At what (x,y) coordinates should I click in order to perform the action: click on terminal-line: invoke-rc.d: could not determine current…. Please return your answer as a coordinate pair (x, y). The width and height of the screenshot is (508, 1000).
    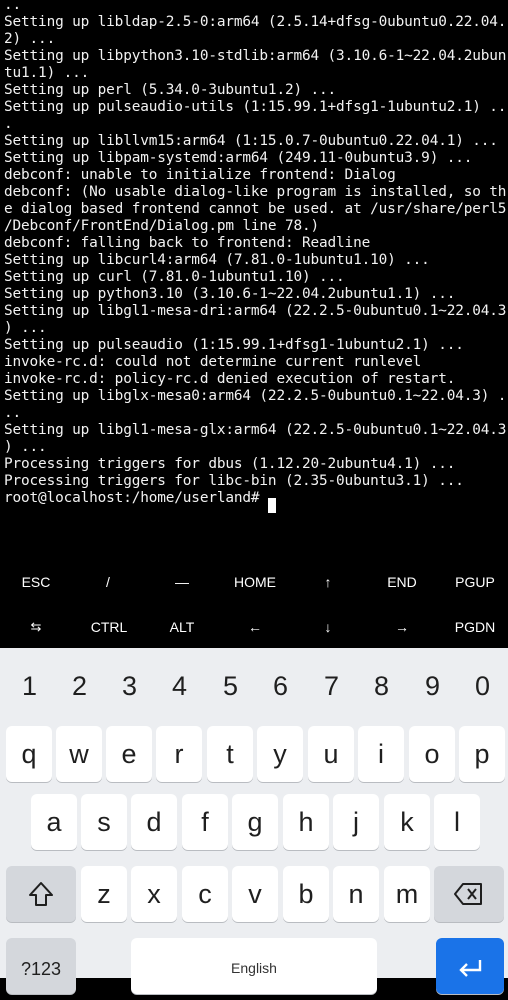
    Looking at the image, I should click on (213, 362).